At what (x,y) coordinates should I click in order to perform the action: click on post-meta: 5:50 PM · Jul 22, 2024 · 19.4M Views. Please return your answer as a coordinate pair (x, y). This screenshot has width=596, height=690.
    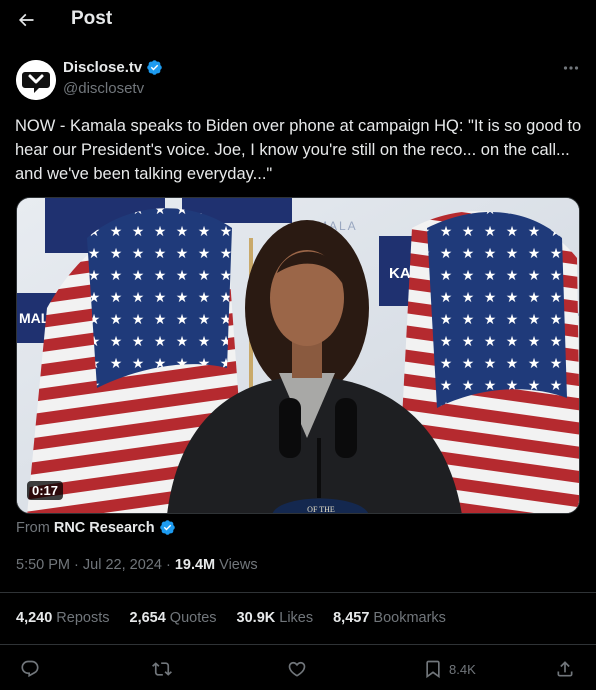
    Looking at the image, I should click on (137, 565).